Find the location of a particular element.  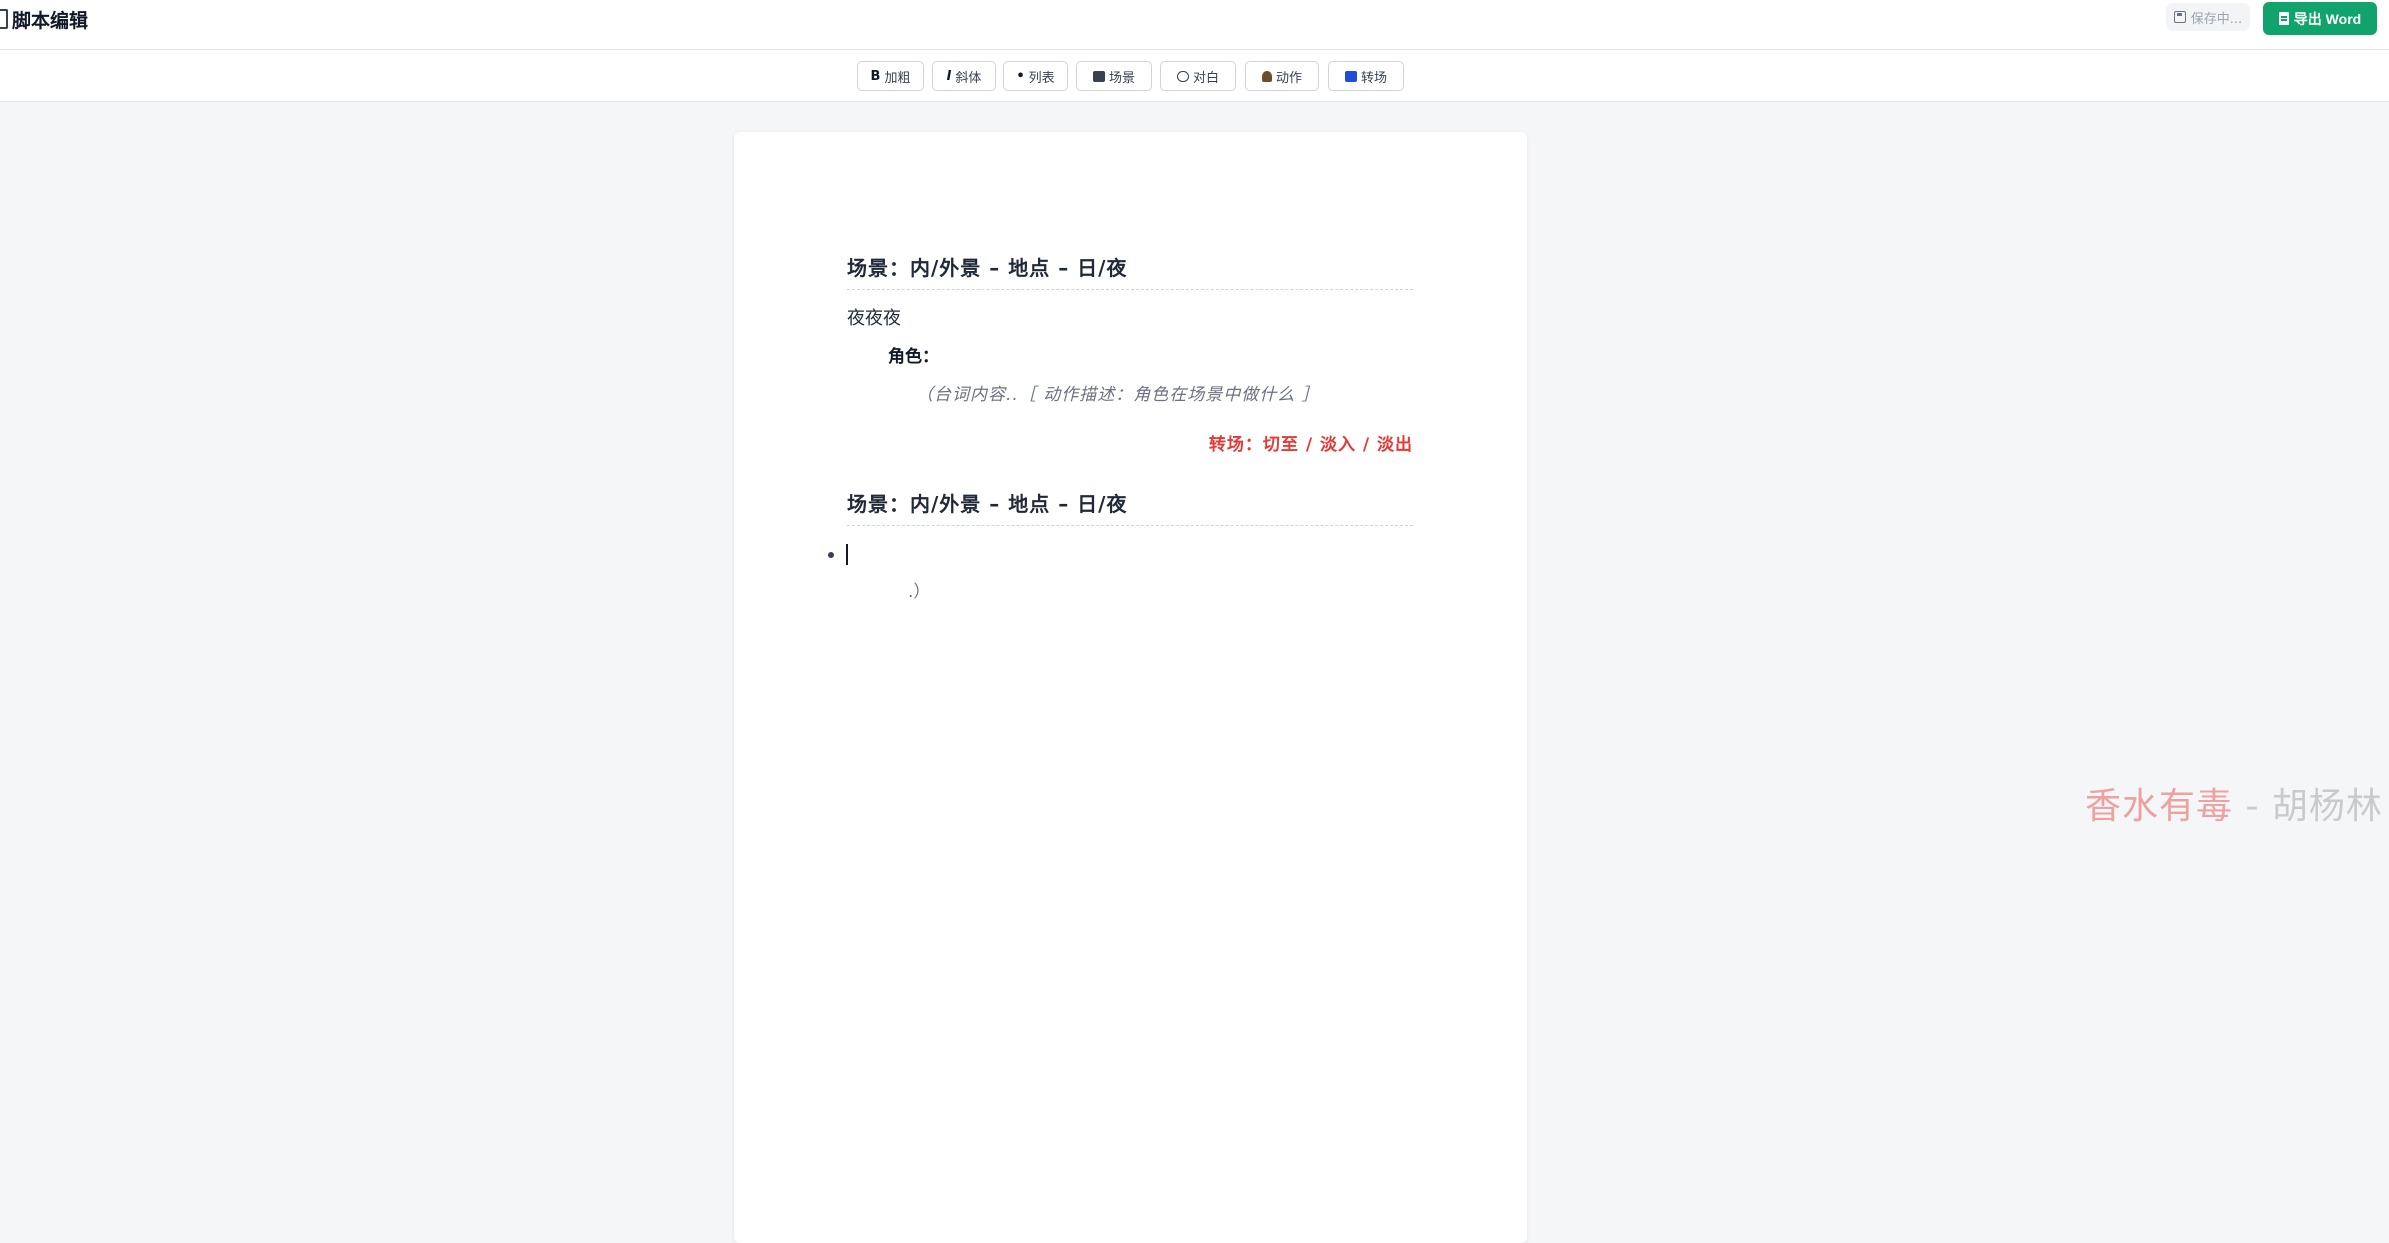

transition-icon is located at coordinates (1350, 76).